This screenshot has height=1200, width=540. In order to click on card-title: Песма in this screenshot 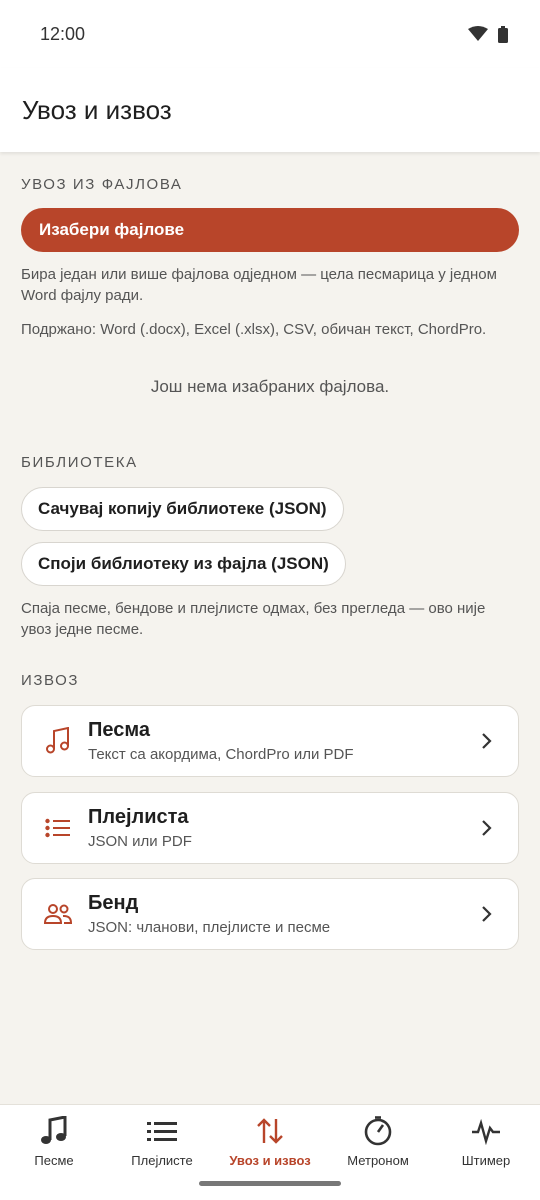, I will do `click(119, 730)`.